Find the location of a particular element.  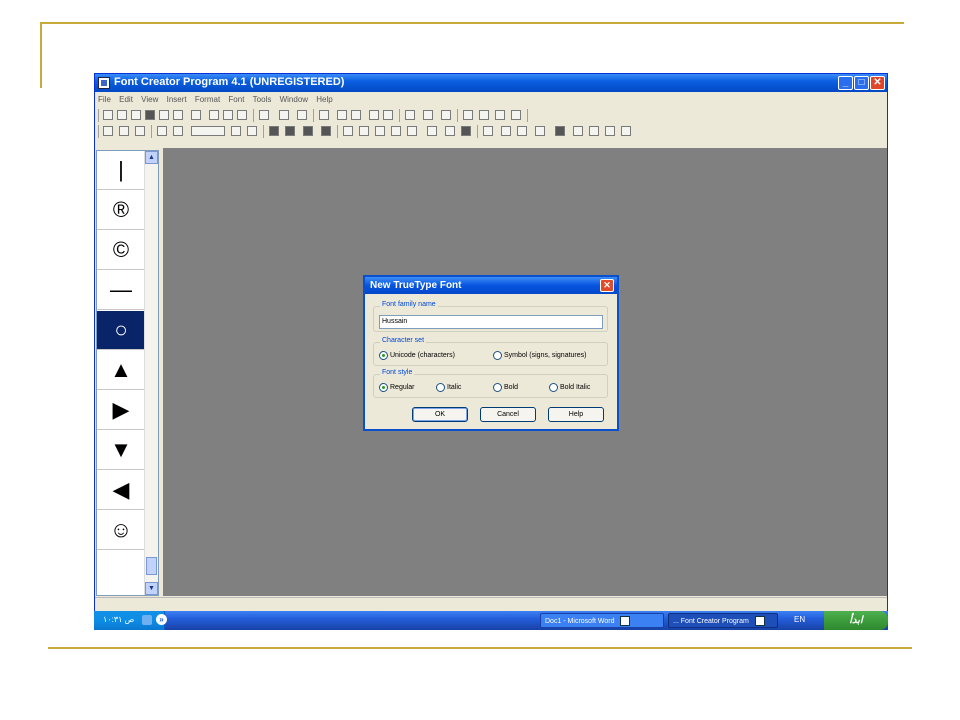

task-fontcreator-button: ... Font Creator Program is located at coordinates (723, 620).